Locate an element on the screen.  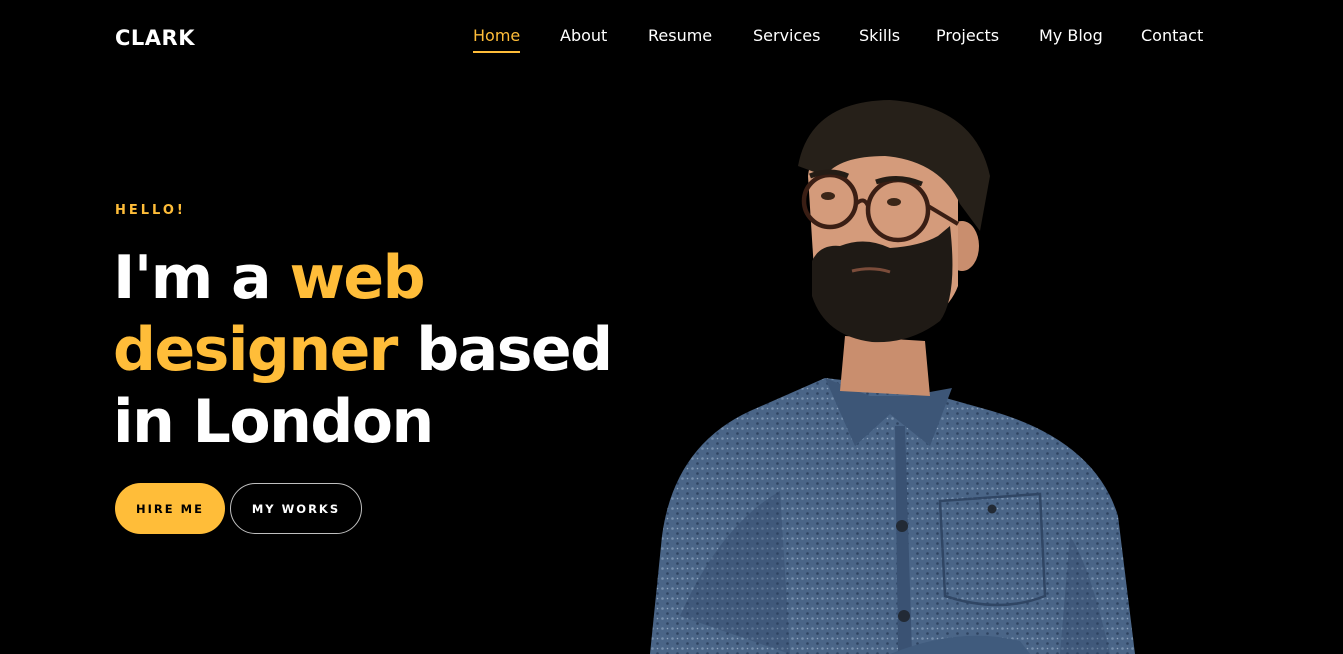
nav-contact: Contact is located at coordinates (1172, 36).